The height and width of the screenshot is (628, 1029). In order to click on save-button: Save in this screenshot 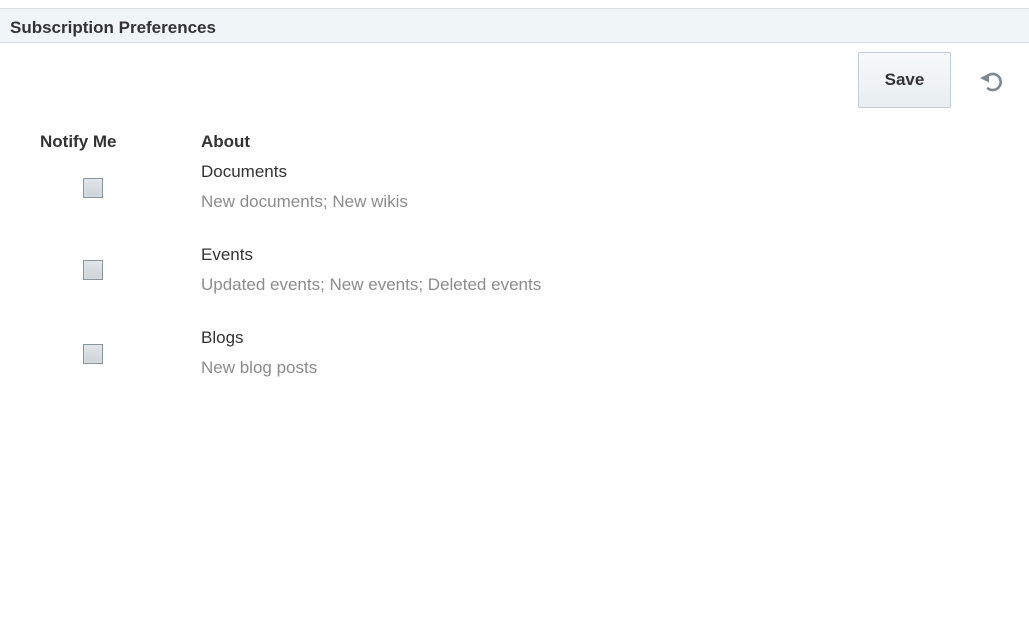, I will do `click(904, 80)`.